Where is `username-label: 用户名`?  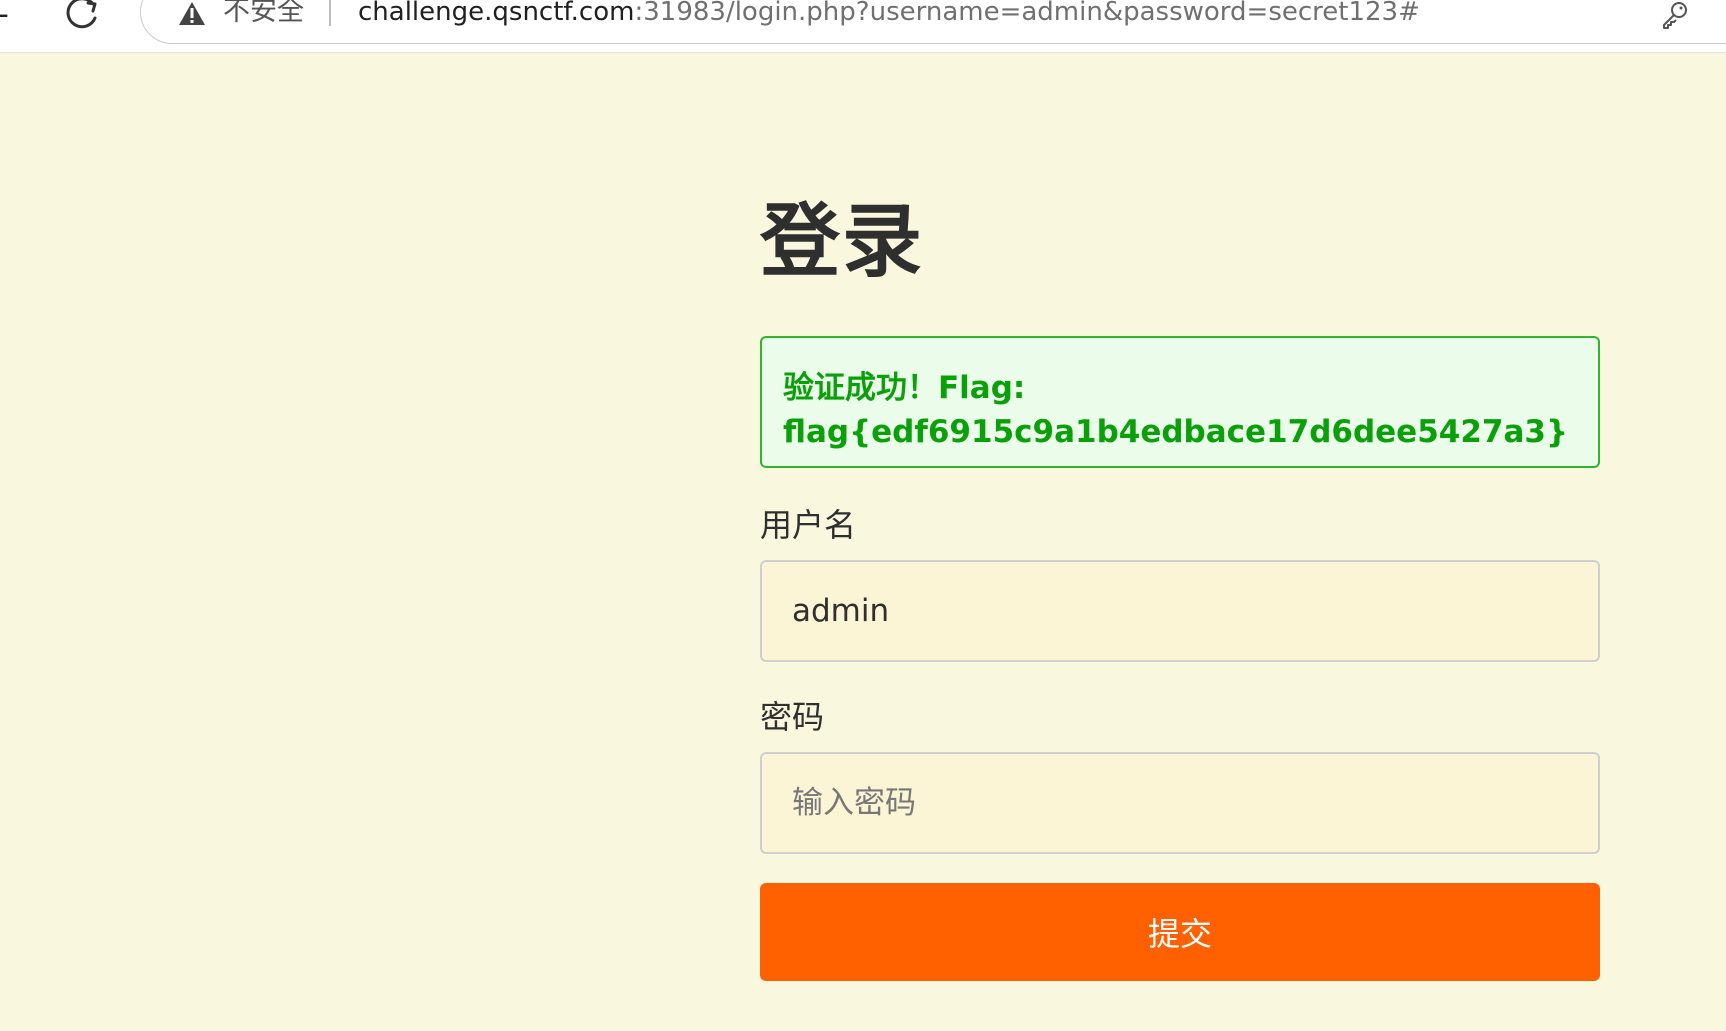 username-label: 用户名 is located at coordinates (808, 525).